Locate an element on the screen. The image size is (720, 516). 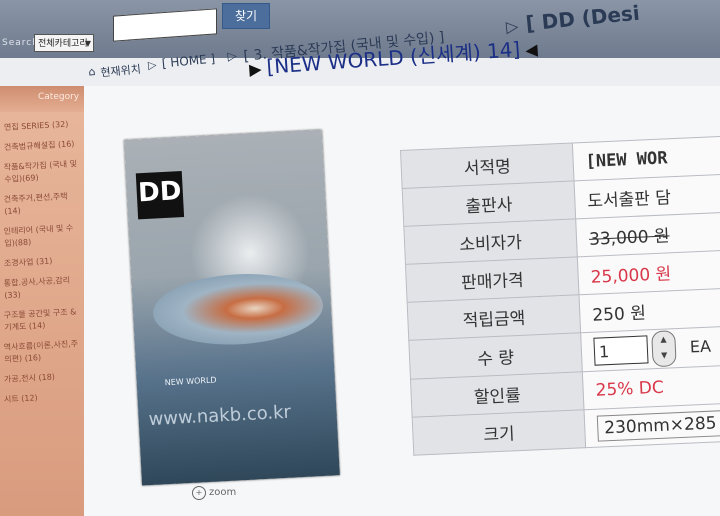
sidebar-item: 통합.공사,사공,감리 (33) is located at coordinates (42, 288).